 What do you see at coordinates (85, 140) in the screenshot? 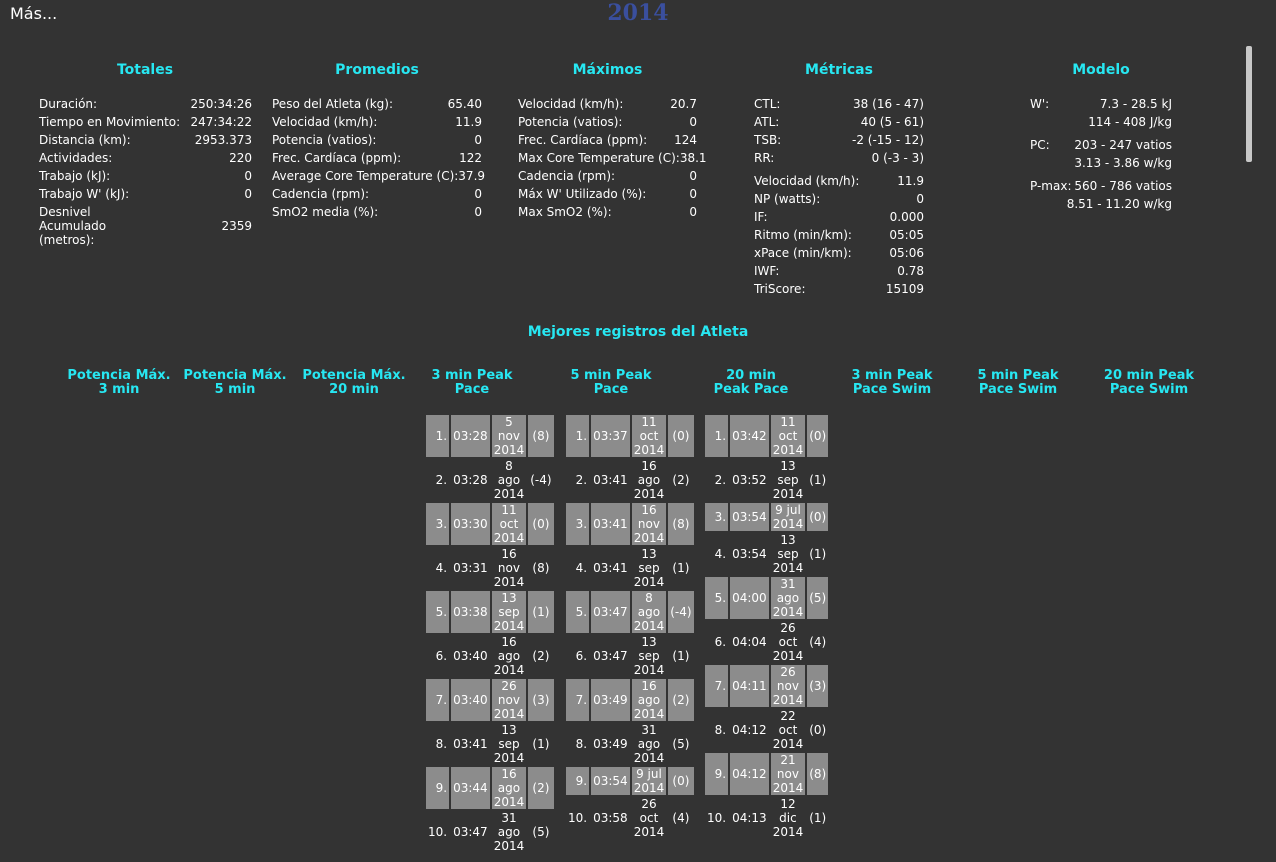
I see `totales-label: Distancia (km):` at bounding box center [85, 140].